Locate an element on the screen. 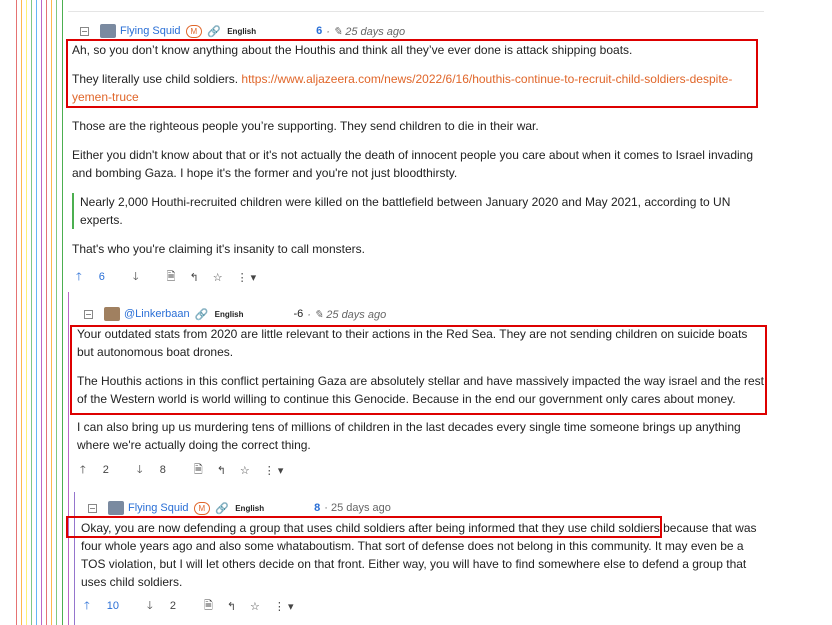 Image resolution: width=832 pixels, height=625 pixels. downvote-button: 🡓 2 is located at coordinates (168, 606).